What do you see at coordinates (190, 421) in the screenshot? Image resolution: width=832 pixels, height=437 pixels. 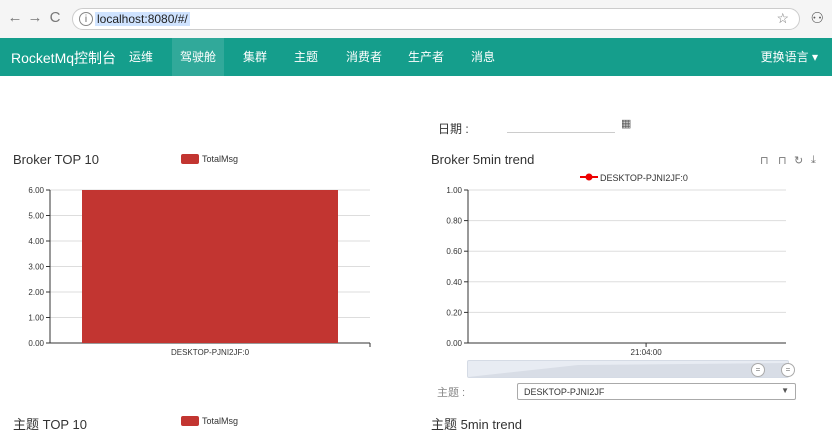 I see `topic-top10-legend-swatch` at bounding box center [190, 421].